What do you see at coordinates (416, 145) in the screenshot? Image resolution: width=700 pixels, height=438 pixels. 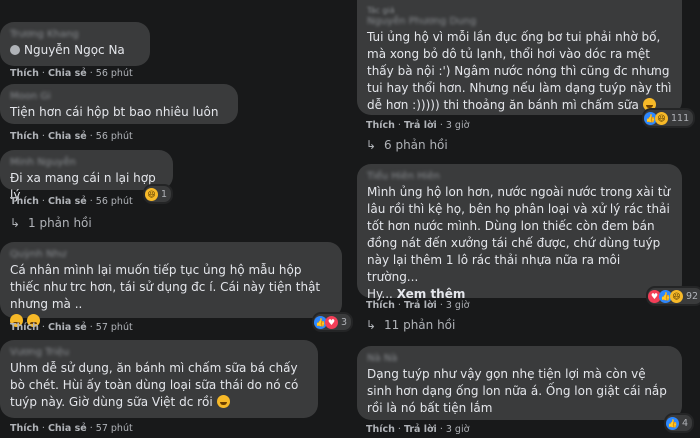 I see `replies-count: 6 phản hồi` at bounding box center [416, 145].